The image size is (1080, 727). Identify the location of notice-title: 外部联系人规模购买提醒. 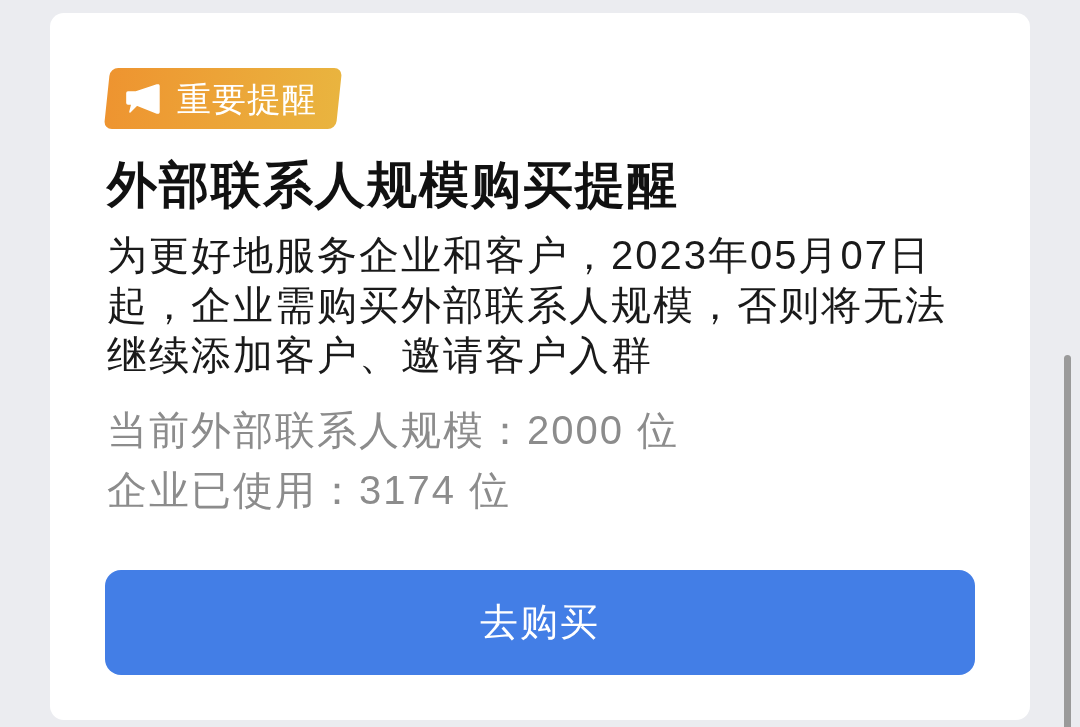
(393, 185).